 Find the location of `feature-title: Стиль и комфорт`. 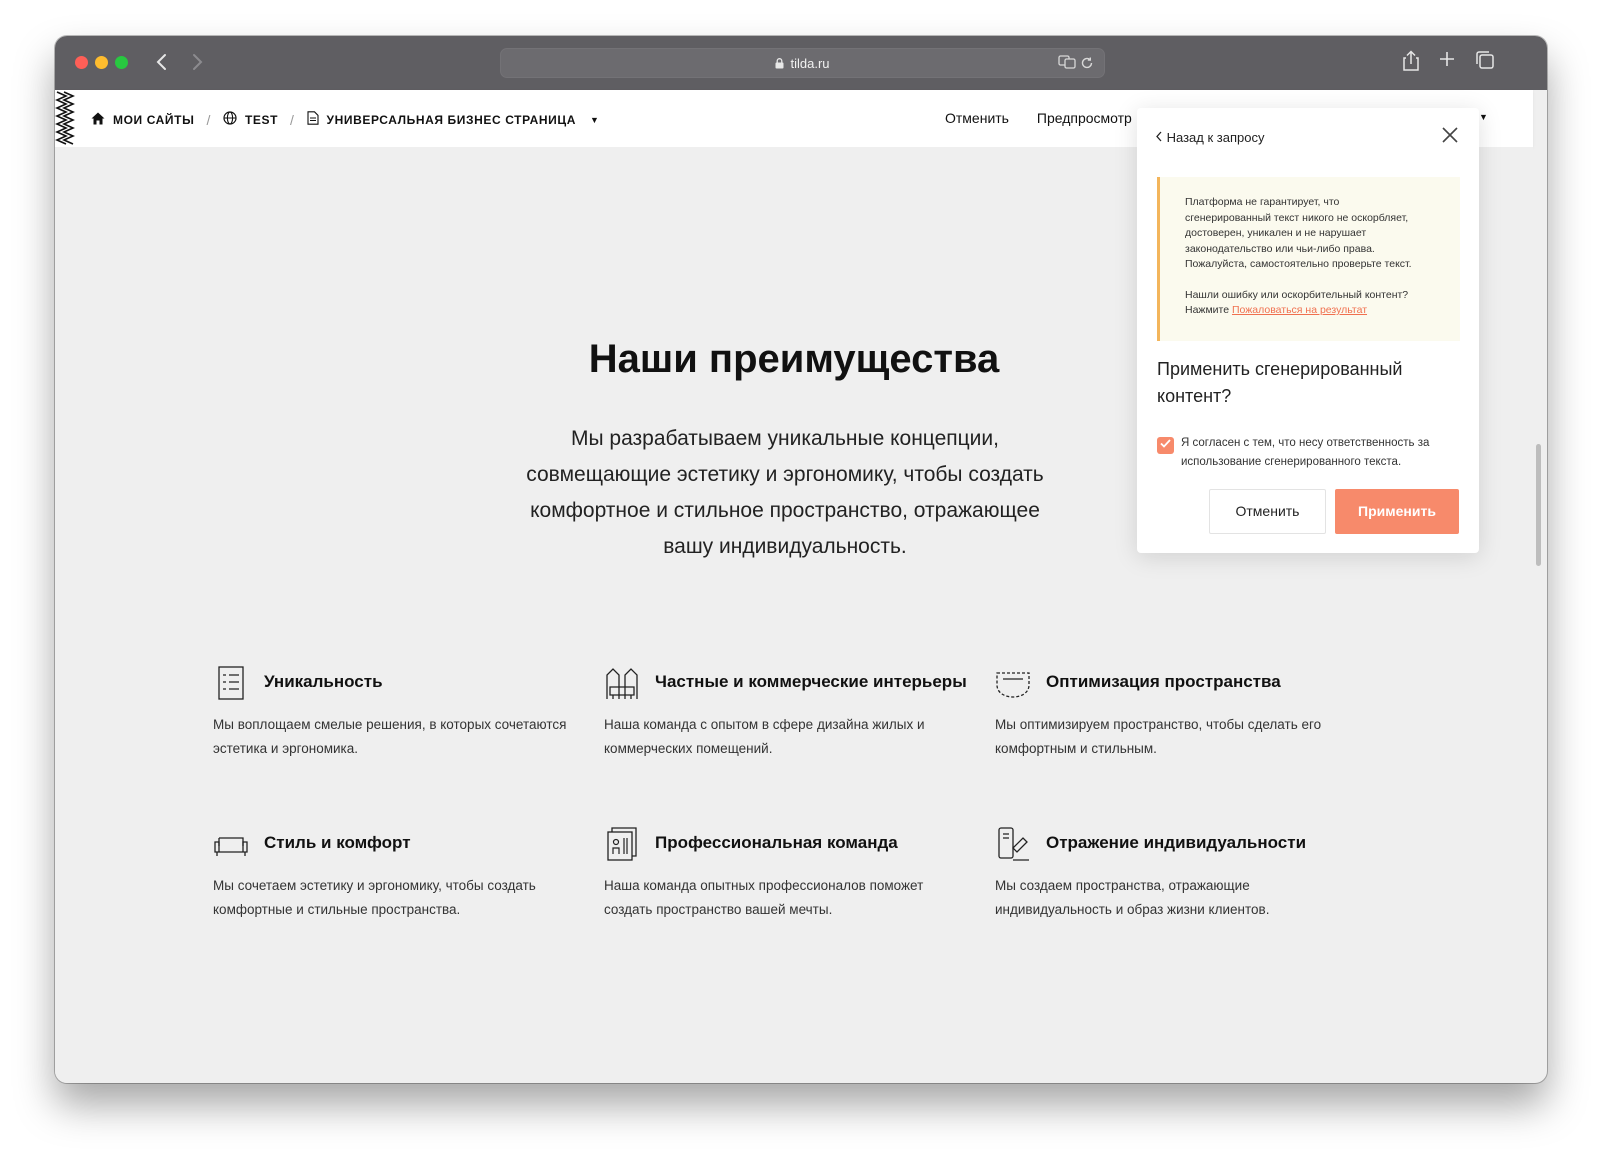

feature-title: Стиль и комфорт is located at coordinates (337, 842).